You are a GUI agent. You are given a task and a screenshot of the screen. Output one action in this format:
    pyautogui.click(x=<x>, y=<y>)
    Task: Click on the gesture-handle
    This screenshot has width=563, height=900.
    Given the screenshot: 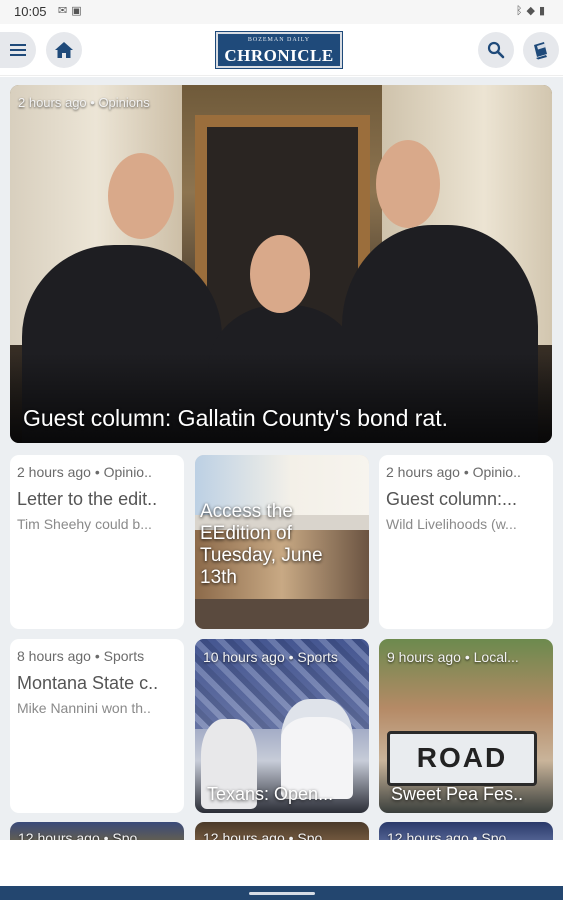 What is the action you would take?
    pyautogui.click(x=282, y=893)
    